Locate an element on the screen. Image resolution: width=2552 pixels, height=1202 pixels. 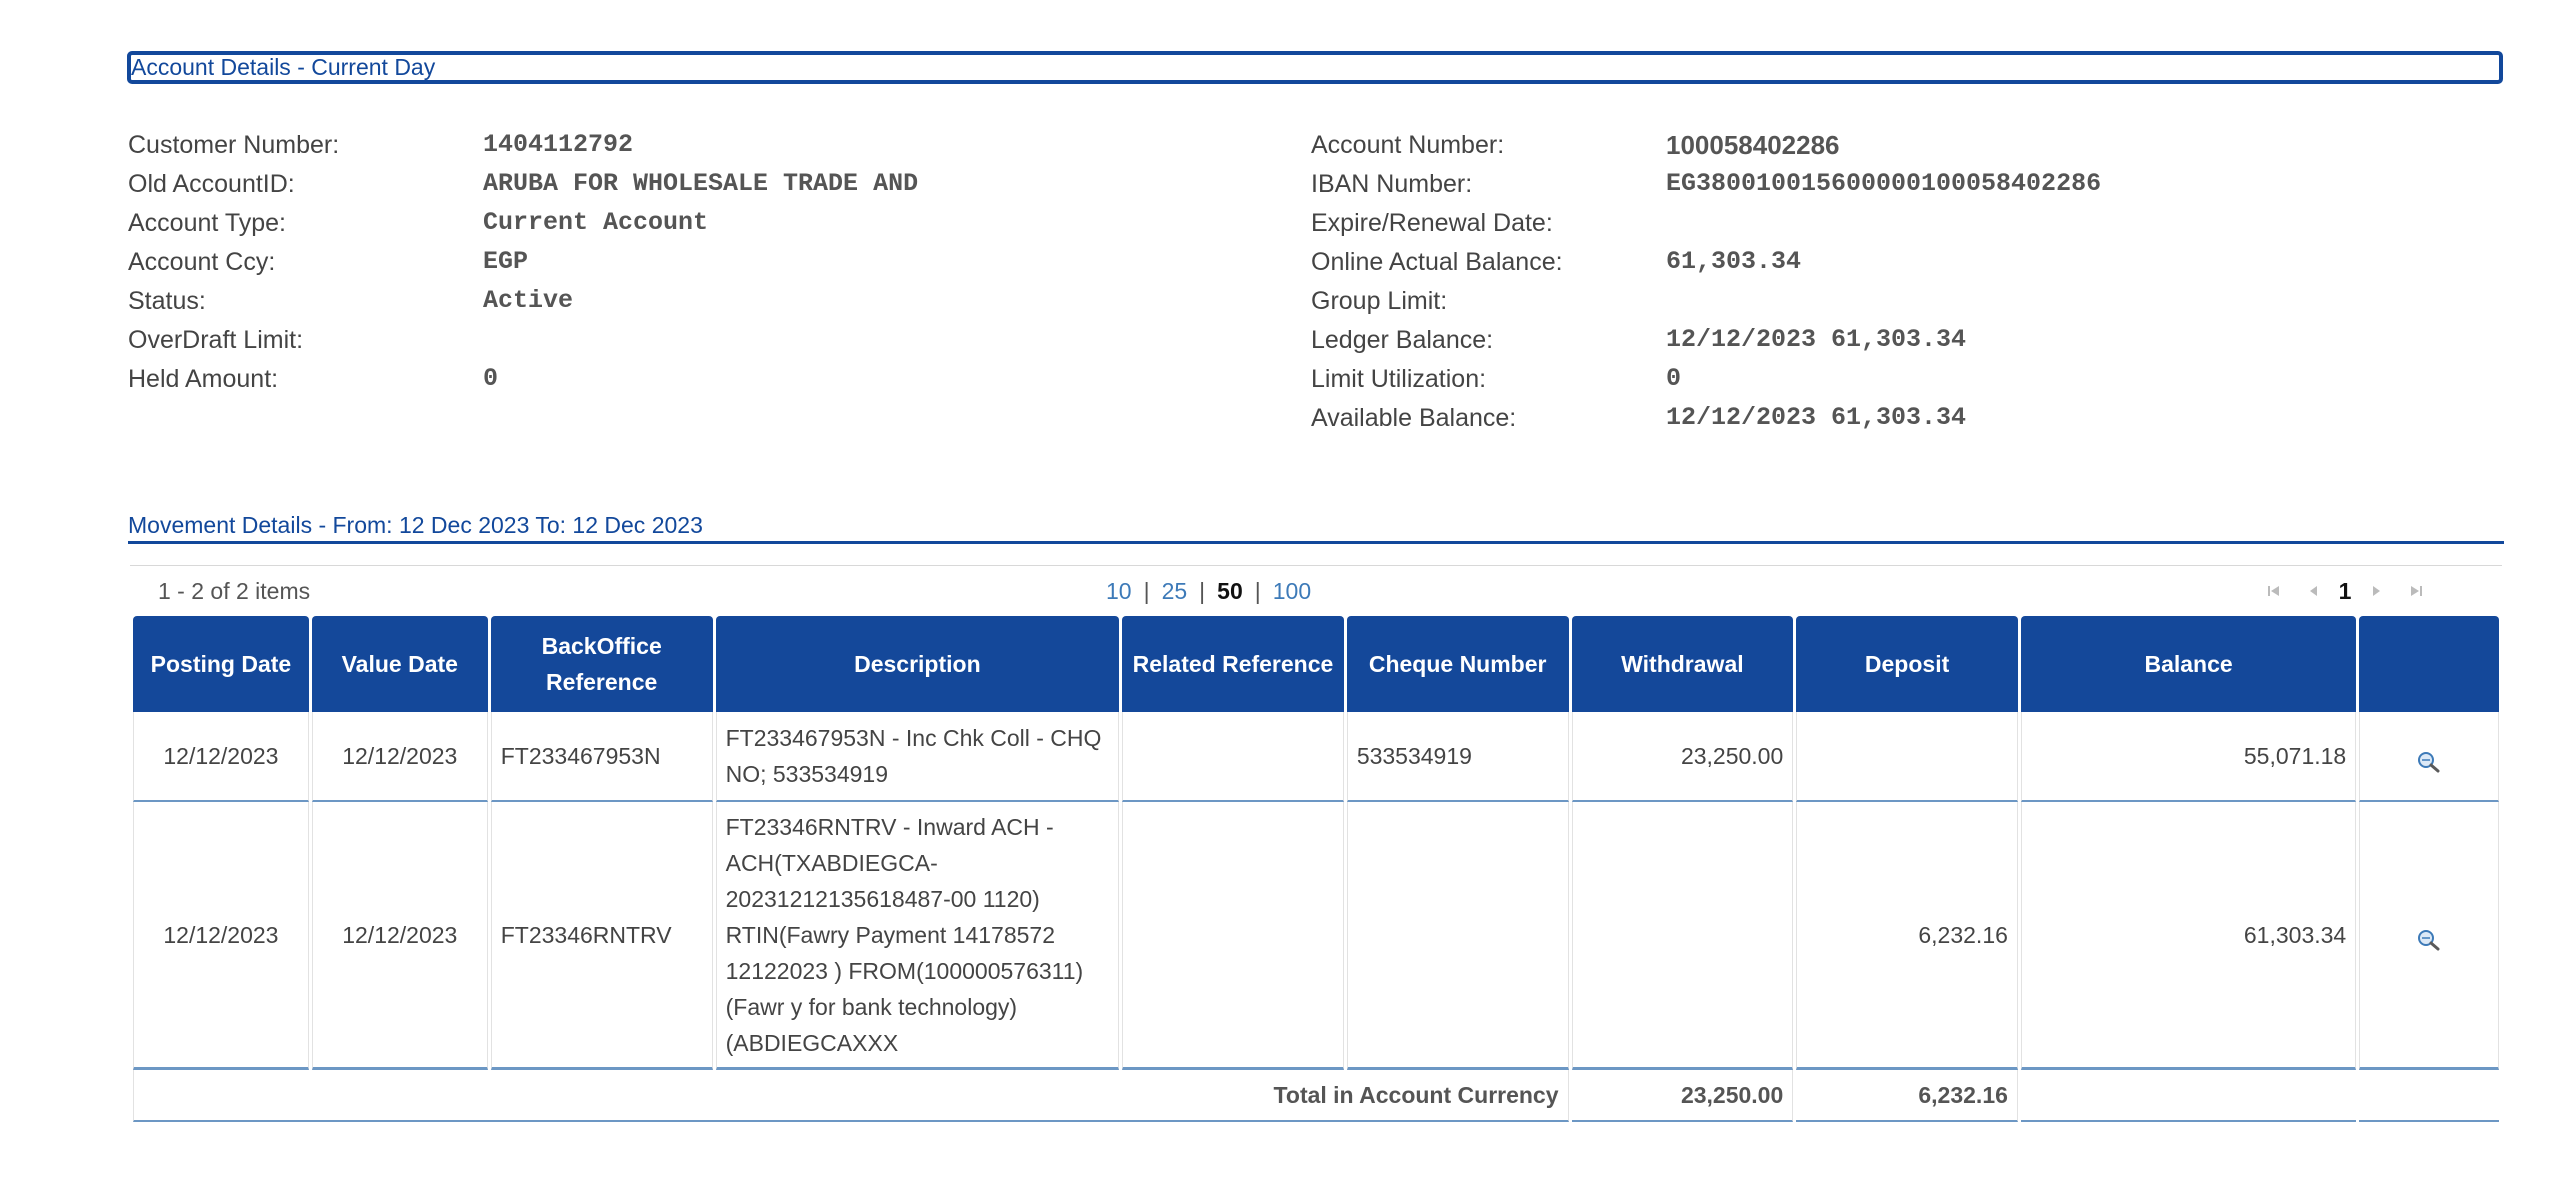
detail-value: EGP is located at coordinates (506, 261).